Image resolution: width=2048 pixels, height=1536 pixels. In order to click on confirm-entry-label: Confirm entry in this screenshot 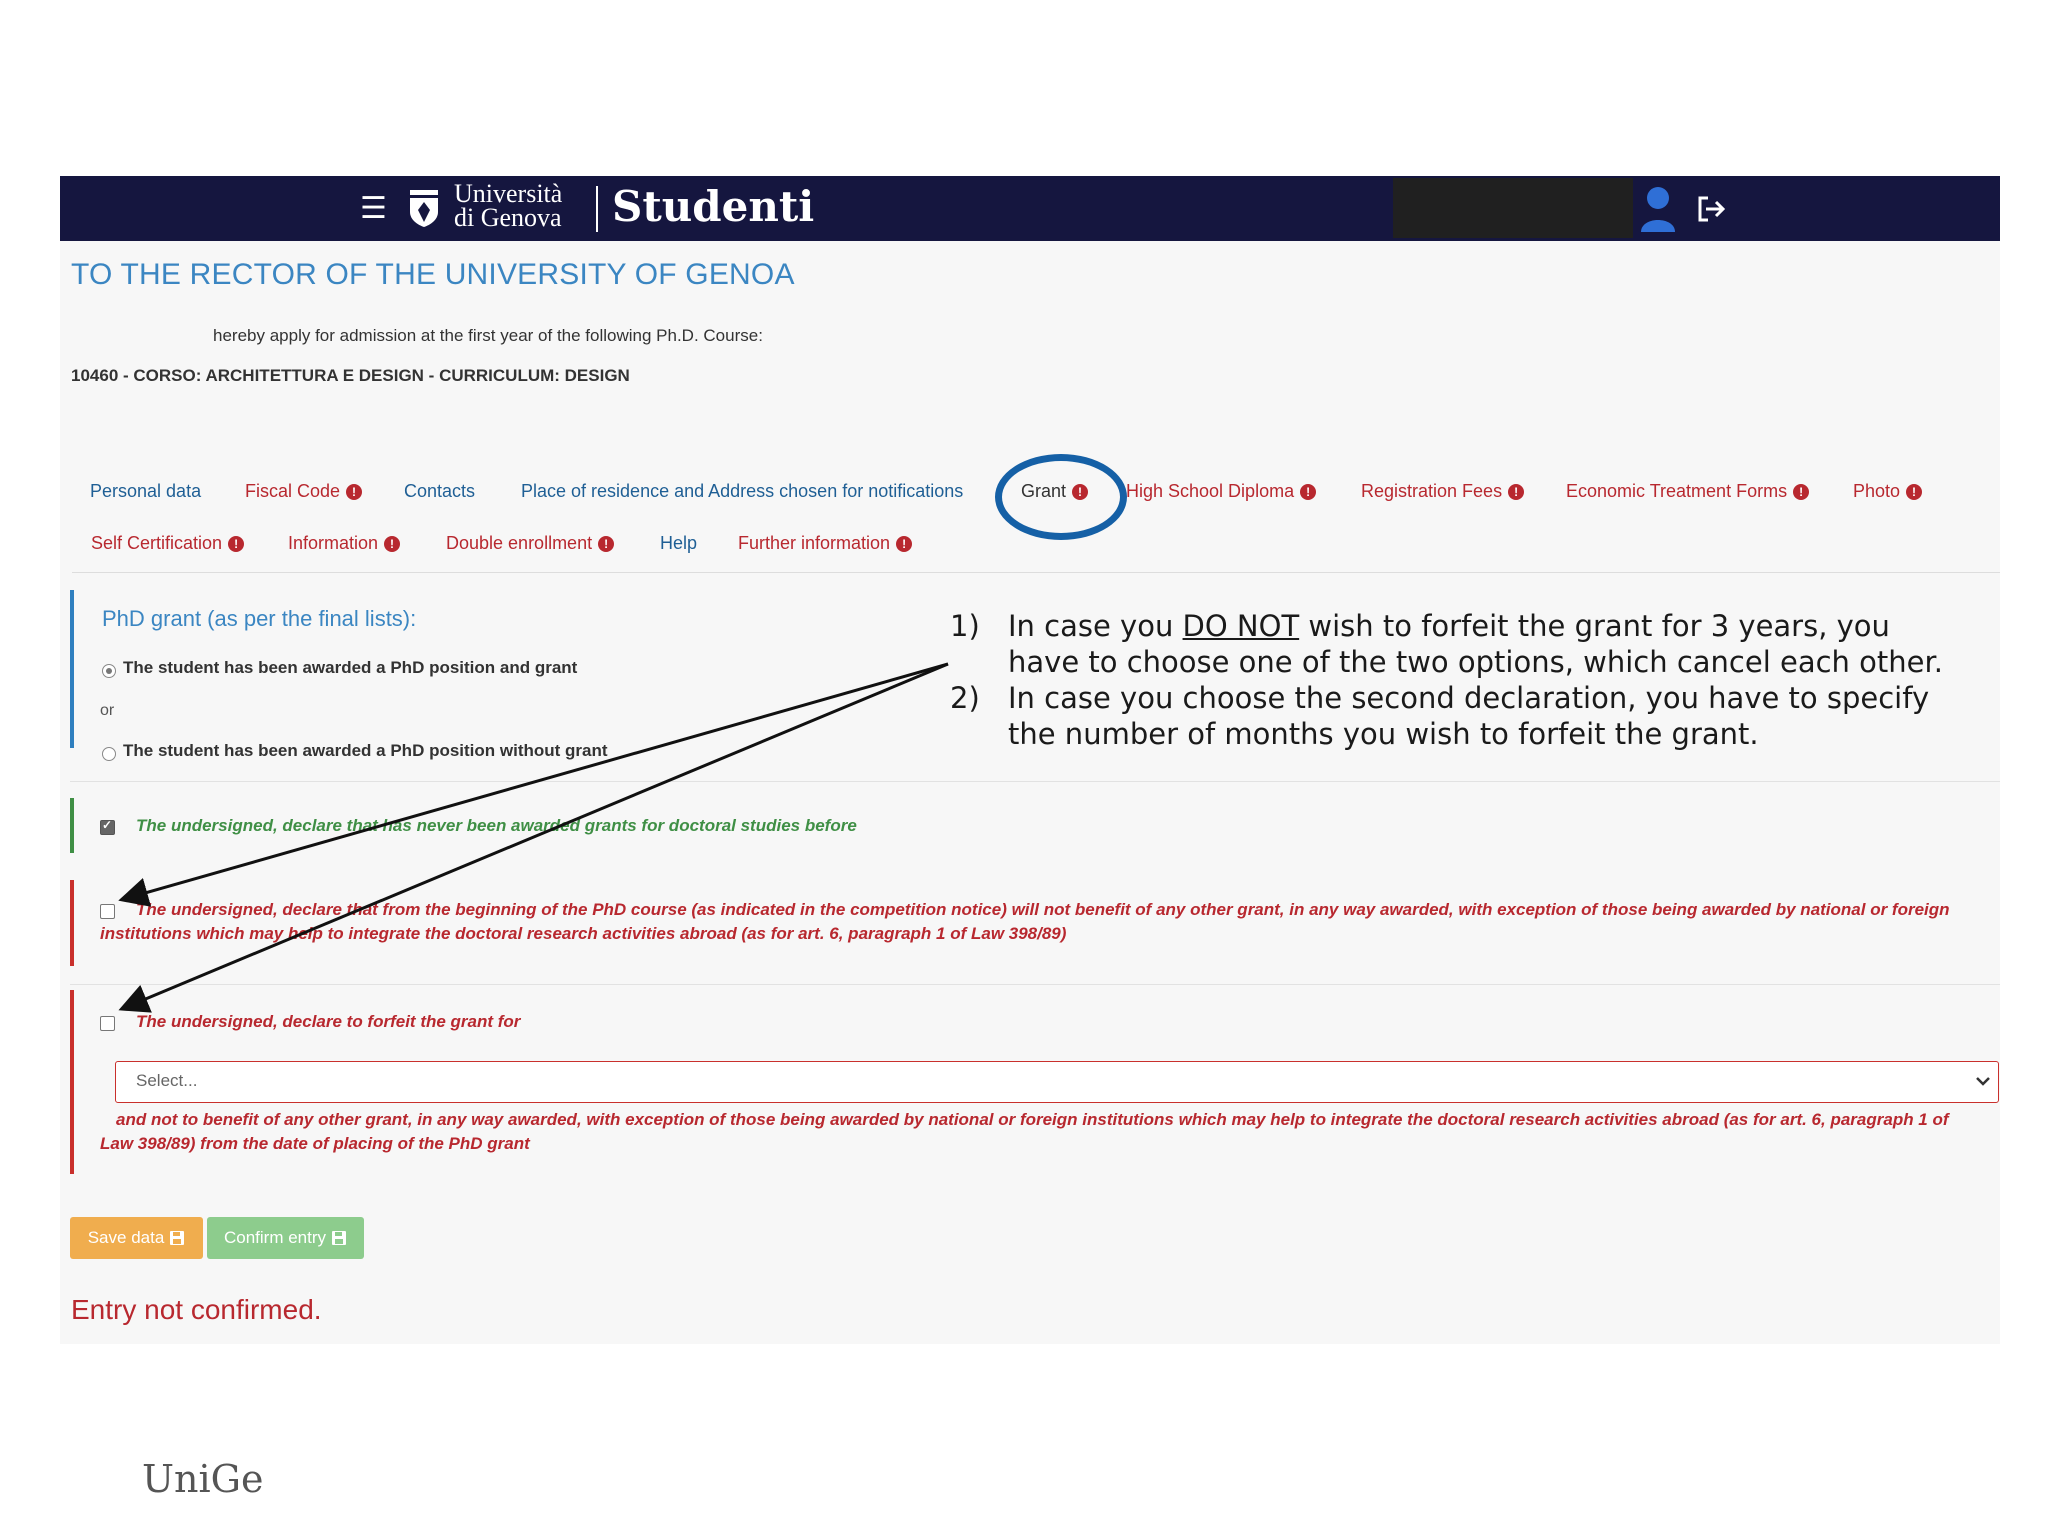, I will do `click(275, 1237)`.